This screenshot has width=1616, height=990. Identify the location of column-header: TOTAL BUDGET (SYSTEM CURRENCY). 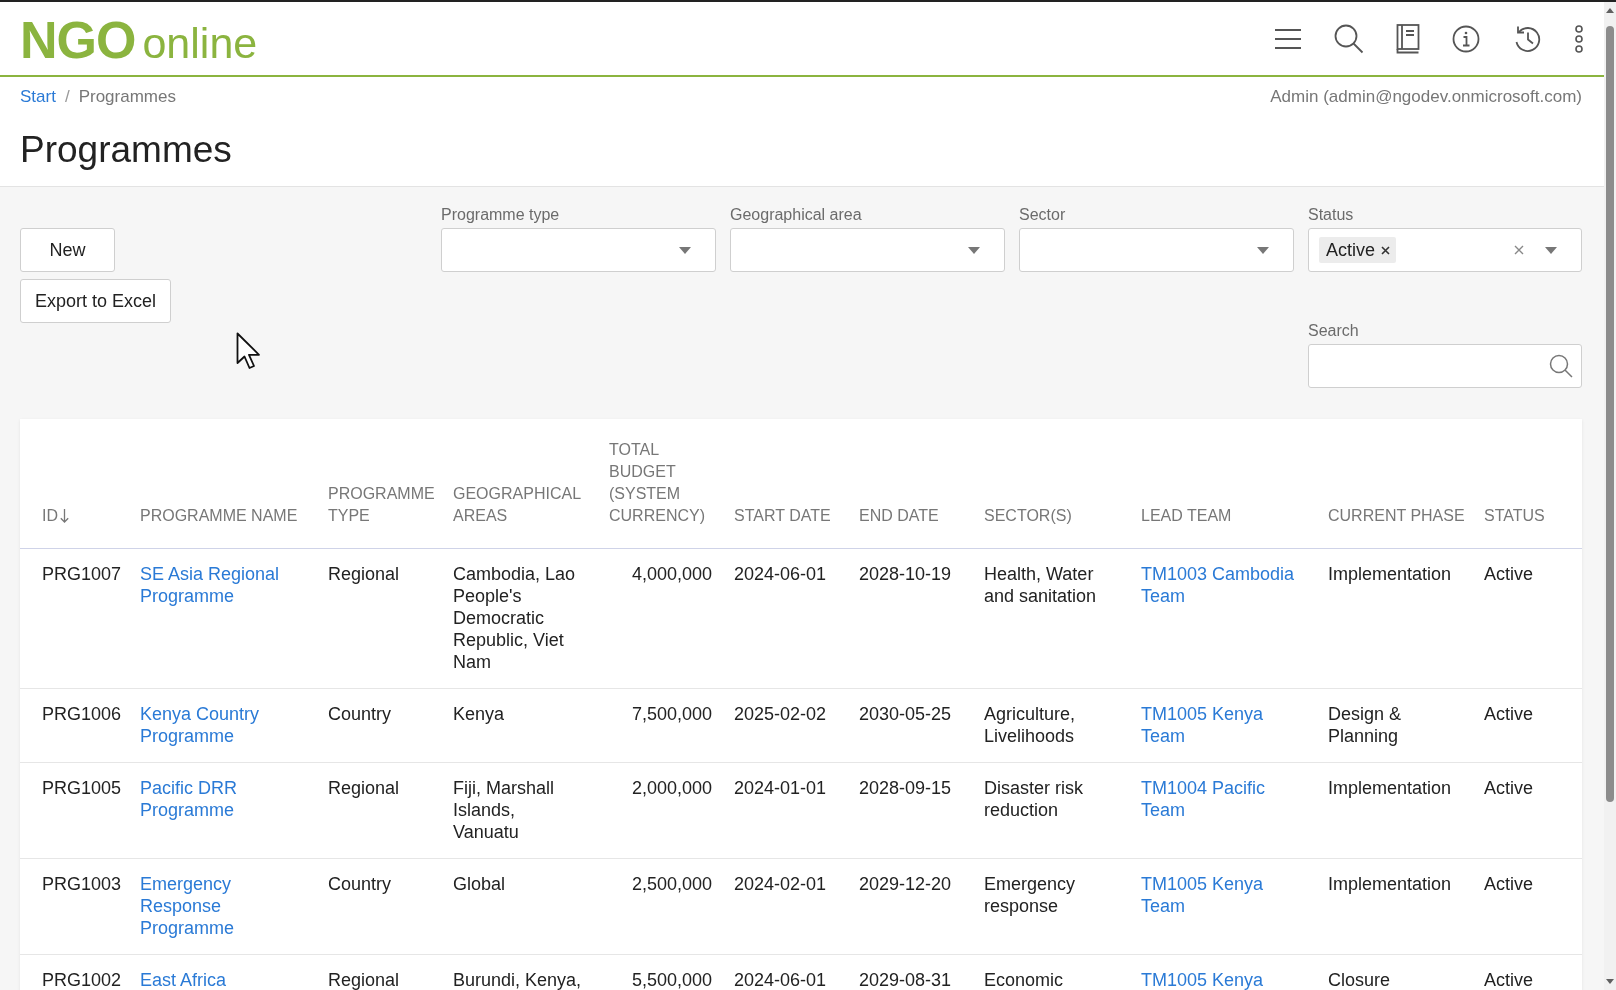
(661, 483).